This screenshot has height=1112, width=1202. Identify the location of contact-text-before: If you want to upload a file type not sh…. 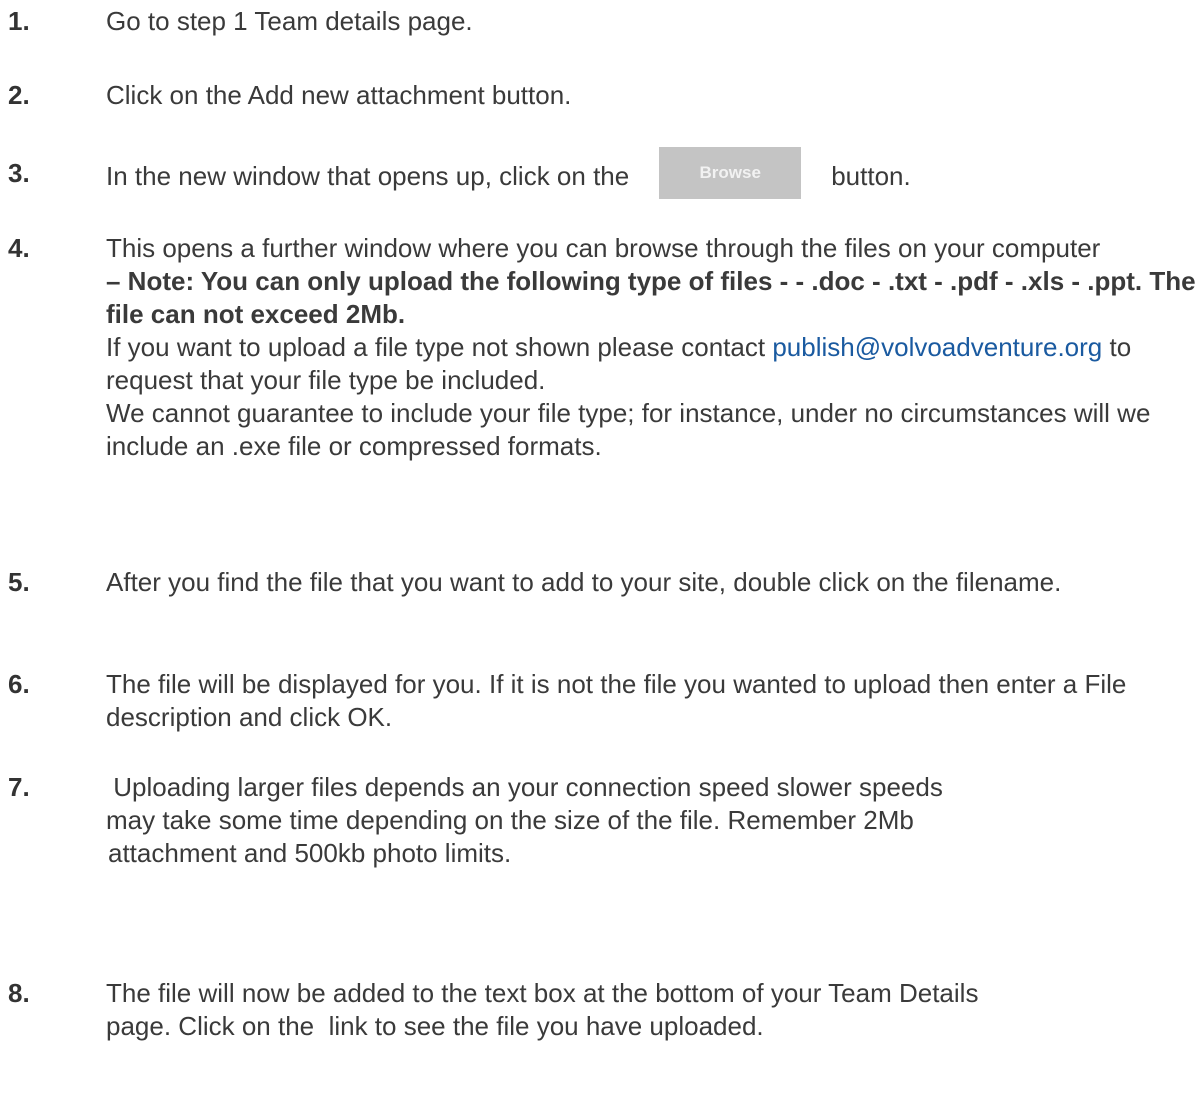
(436, 347).